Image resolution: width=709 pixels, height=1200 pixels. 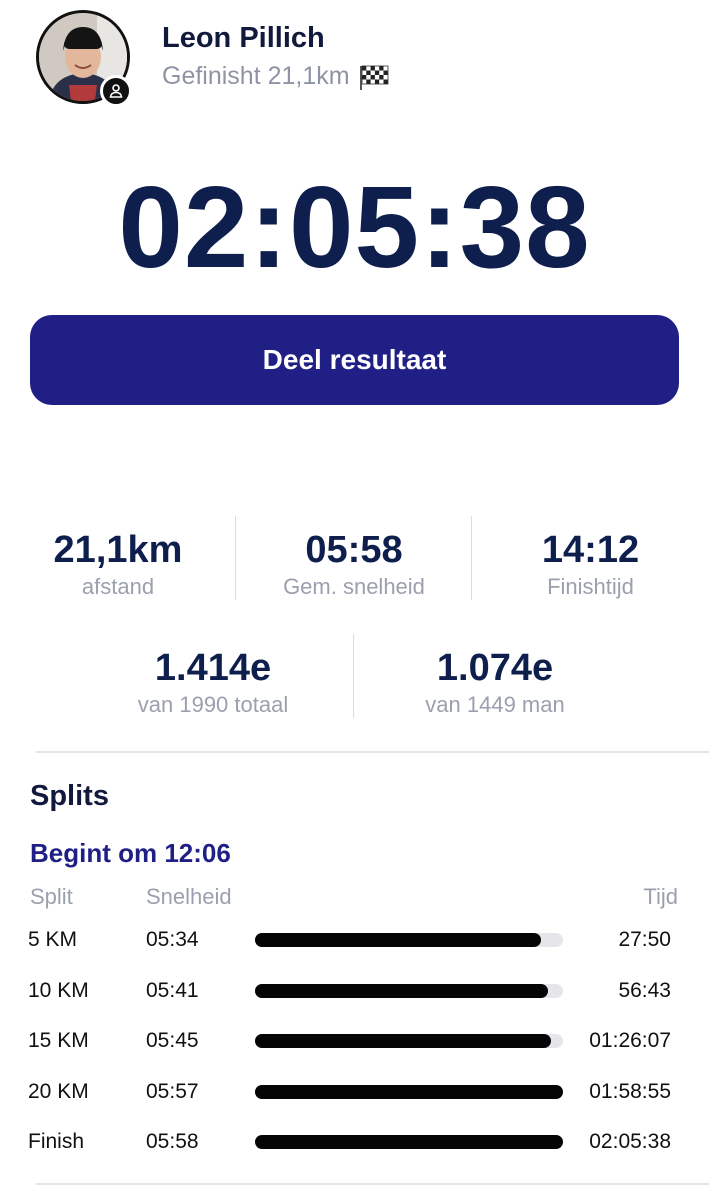 What do you see at coordinates (69, 796) in the screenshot?
I see `splits-title: Splits` at bounding box center [69, 796].